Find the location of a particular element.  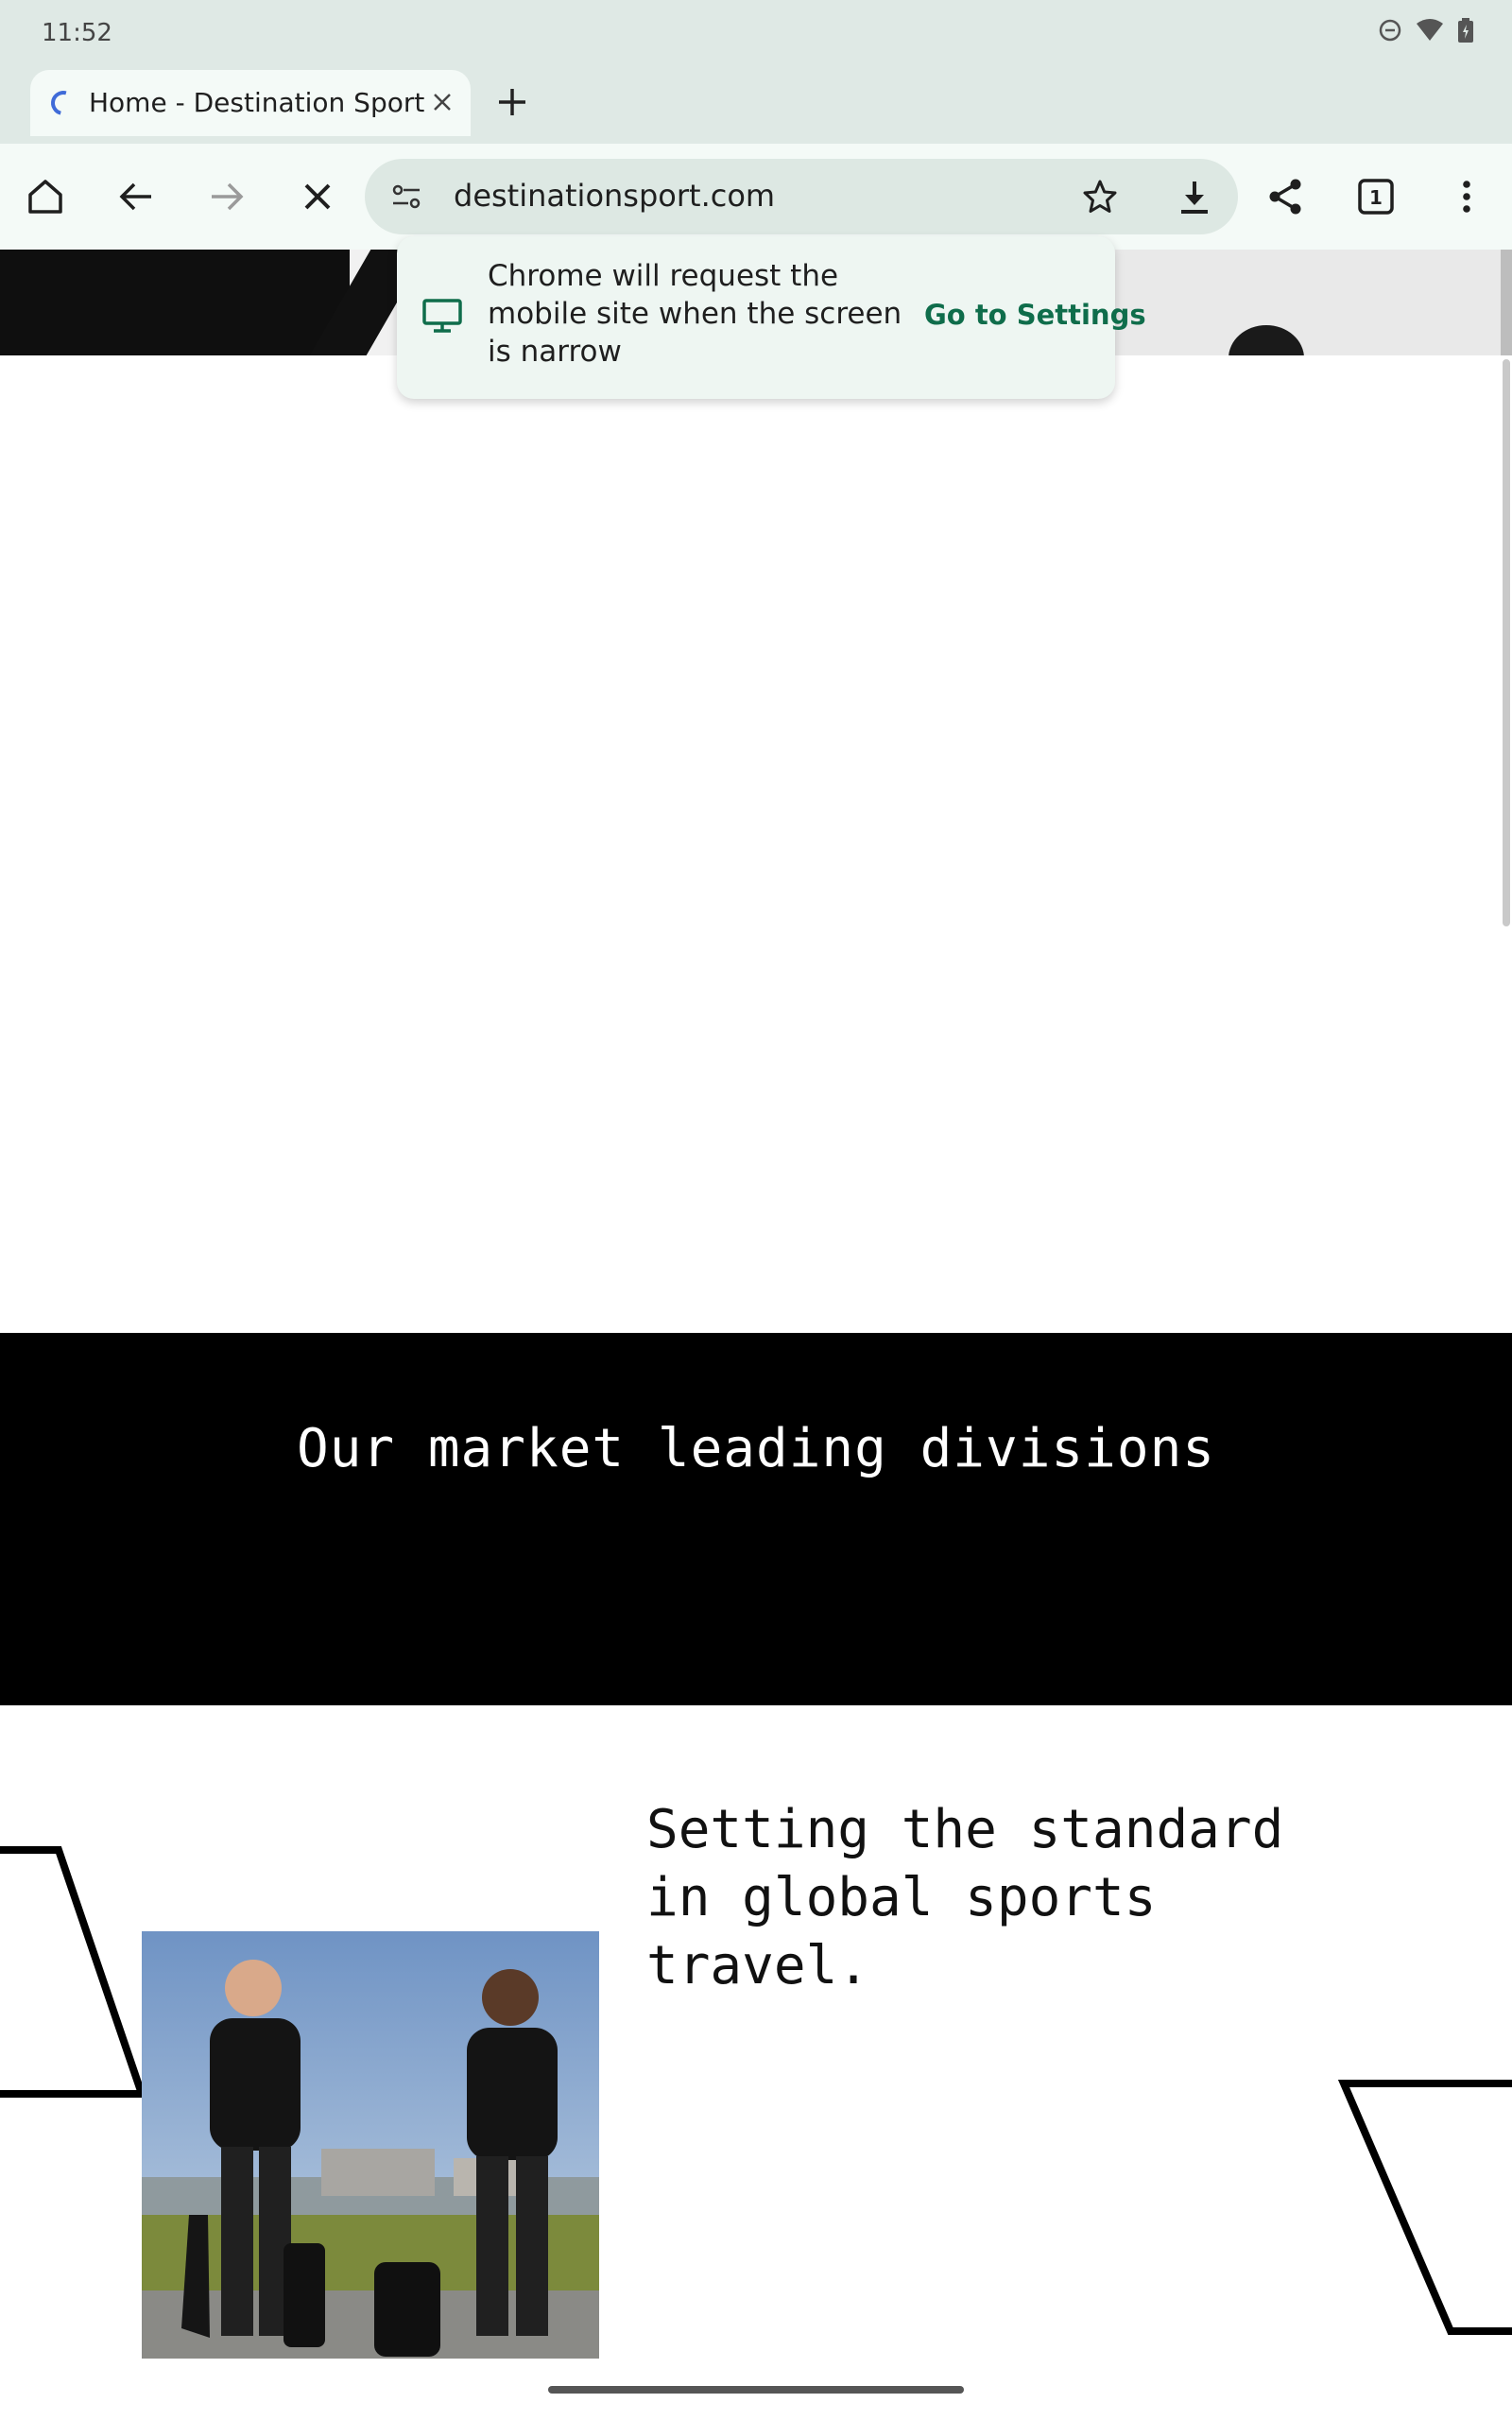

tab-switcher-icon: 1 is located at coordinates (1376, 197).